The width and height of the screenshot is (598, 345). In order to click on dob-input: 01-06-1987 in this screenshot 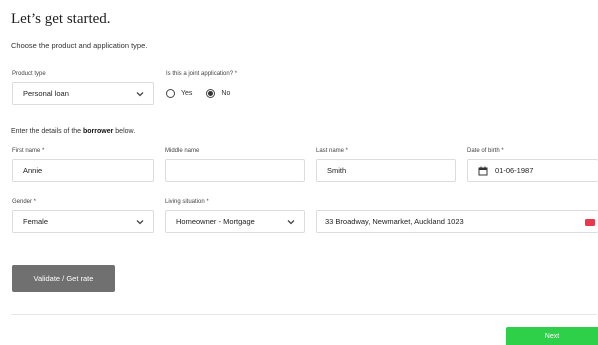, I will do `click(532, 170)`.